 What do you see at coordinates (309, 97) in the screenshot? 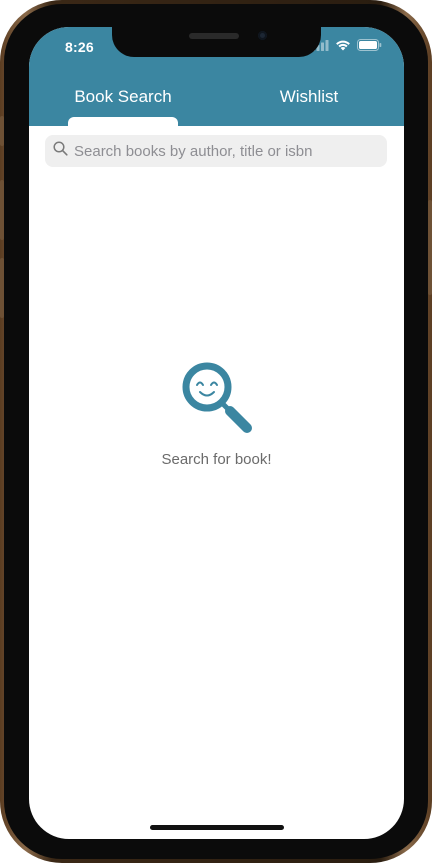
I see `tab-wishlist: Wishlist` at bounding box center [309, 97].